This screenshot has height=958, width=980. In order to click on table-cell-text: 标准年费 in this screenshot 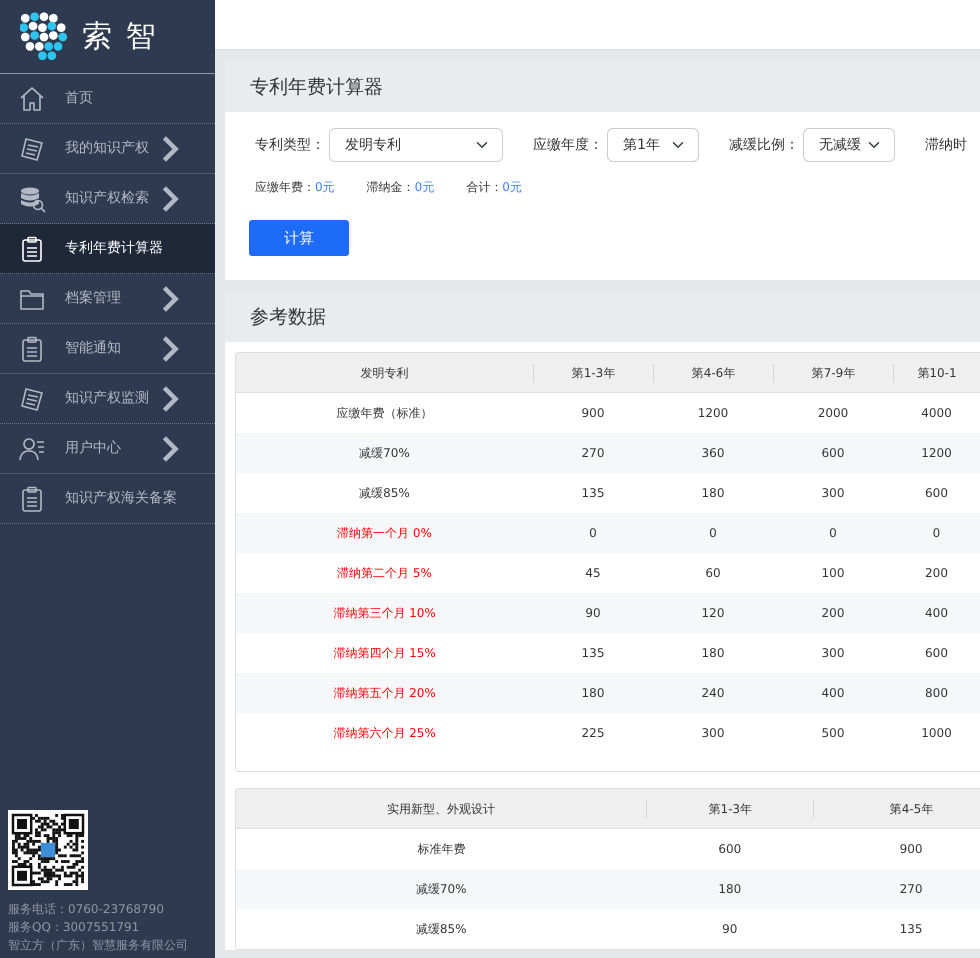, I will do `click(441, 849)`.